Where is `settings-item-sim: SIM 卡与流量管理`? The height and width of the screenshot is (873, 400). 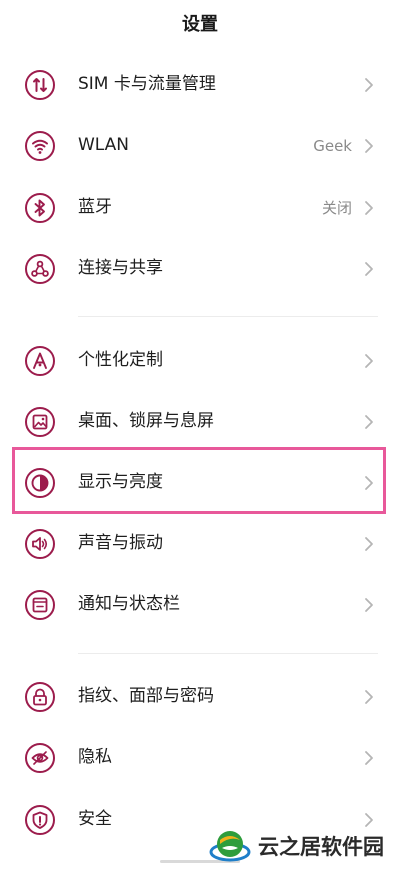 settings-item-sim: SIM 卡与流量管理 is located at coordinates (200, 85).